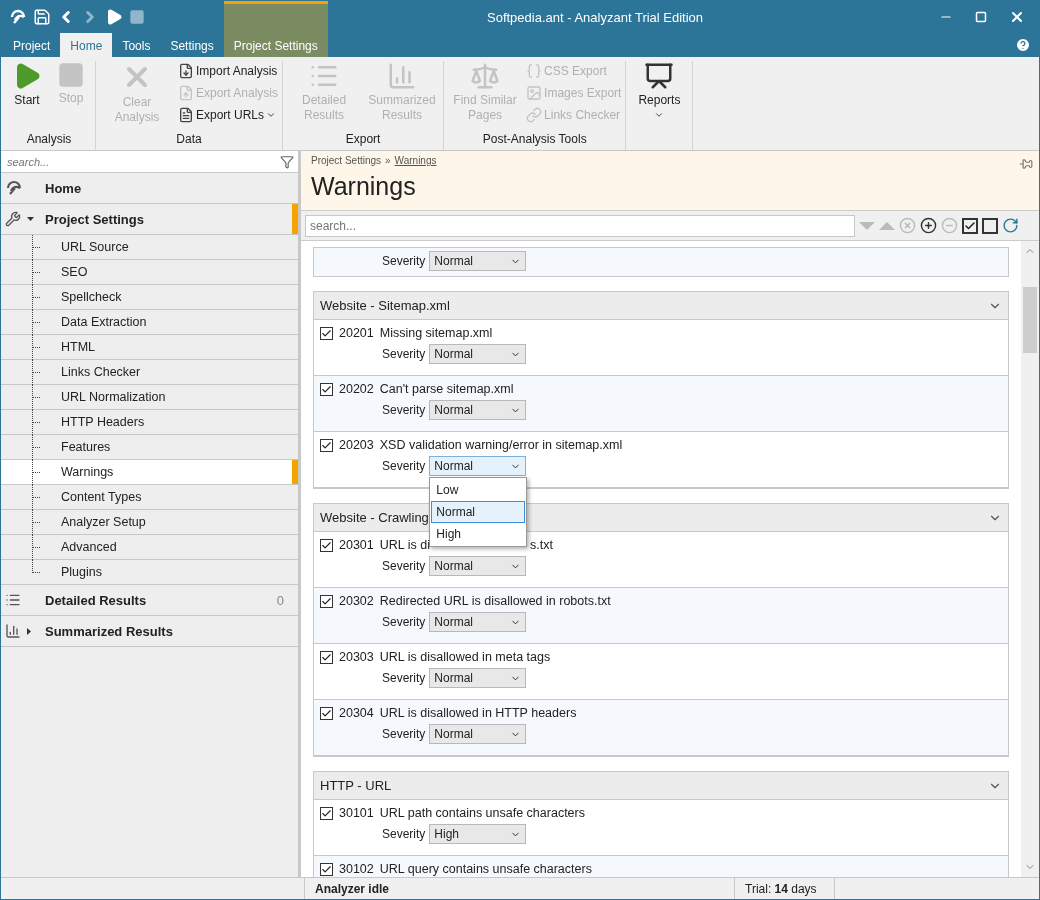 The height and width of the screenshot is (900, 1040). Describe the element at coordinates (136, 45) in the screenshot. I see `ribbon-tab: Tools` at that location.